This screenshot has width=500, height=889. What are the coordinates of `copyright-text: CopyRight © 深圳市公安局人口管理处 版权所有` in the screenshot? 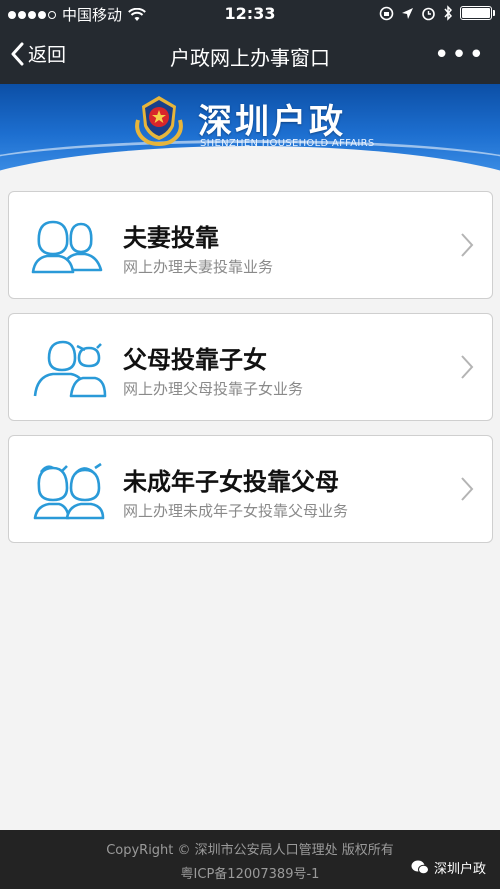 It's located at (250, 850).